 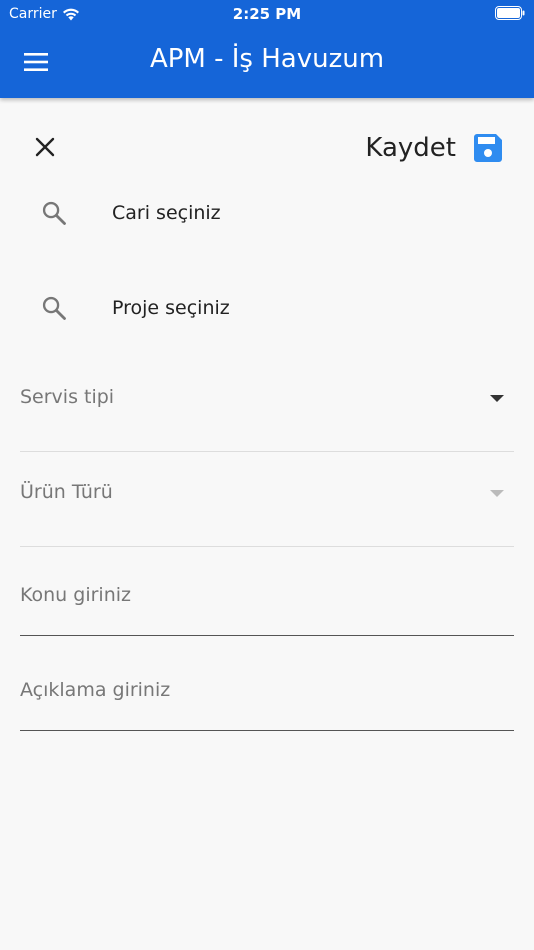 I want to click on servis-tipi-label: Servis tipi, so click(x=67, y=397).